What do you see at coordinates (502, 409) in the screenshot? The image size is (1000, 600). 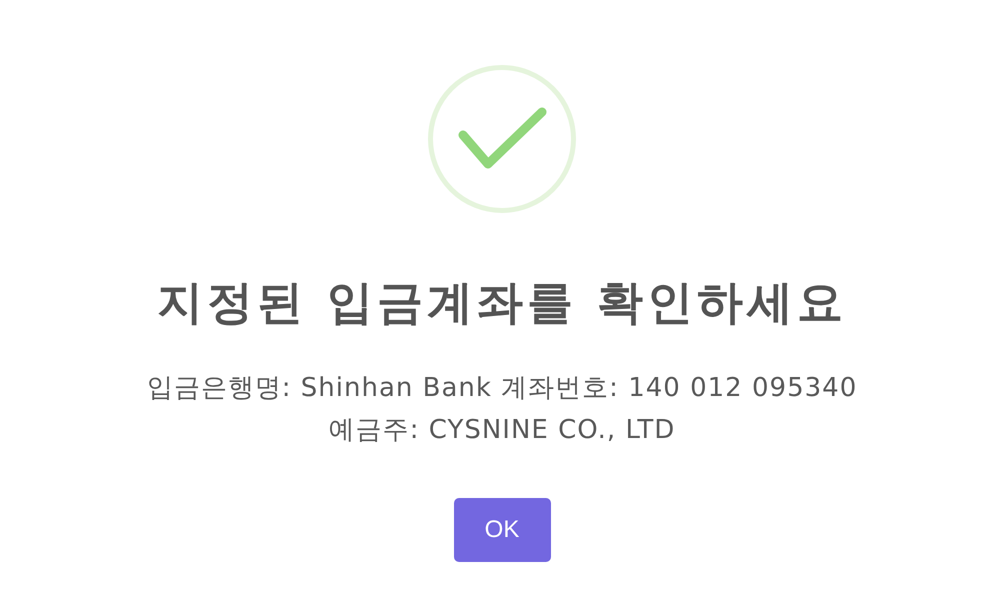 I see `account-info-text: 입금은행명: Shinhan Bank 계좌번호: 140 012 095340 예금주: CYSNINE CO., LTD` at bounding box center [502, 409].